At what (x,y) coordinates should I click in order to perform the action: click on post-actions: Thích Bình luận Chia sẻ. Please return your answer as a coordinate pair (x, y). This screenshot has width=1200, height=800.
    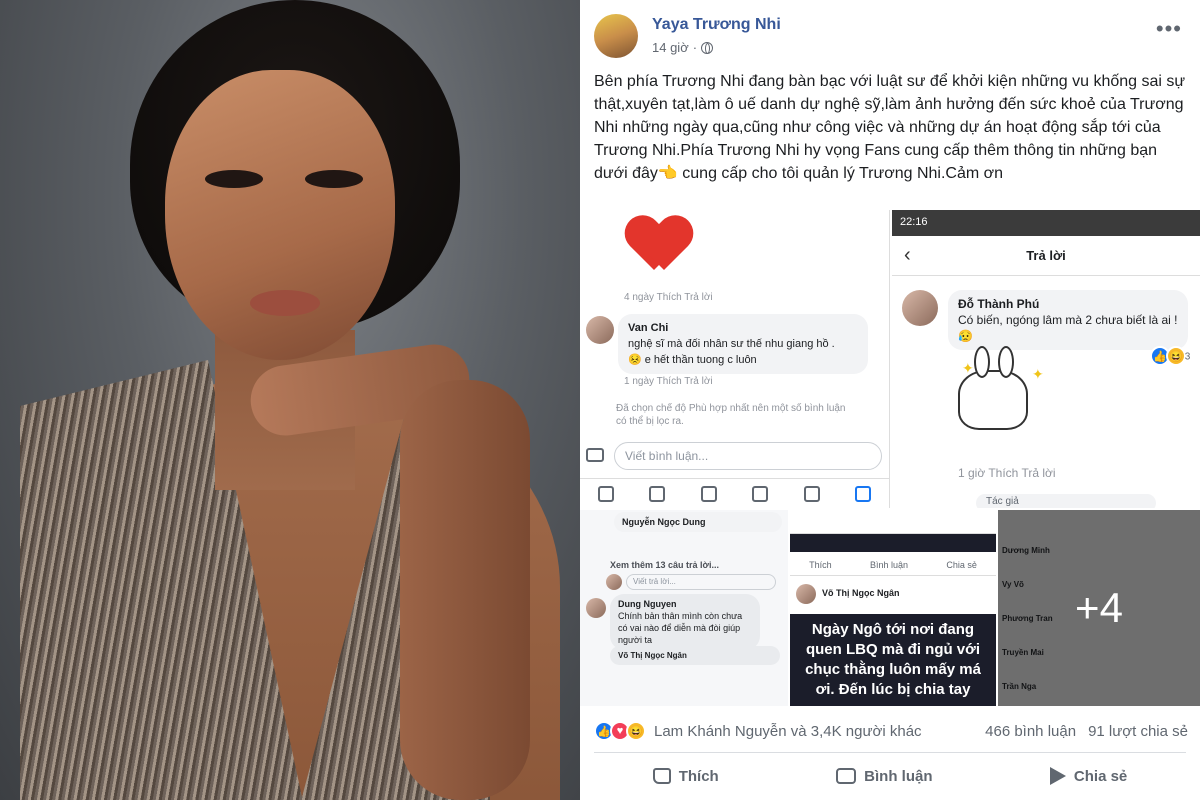
    Looking at the image, I should click on (890, 776).